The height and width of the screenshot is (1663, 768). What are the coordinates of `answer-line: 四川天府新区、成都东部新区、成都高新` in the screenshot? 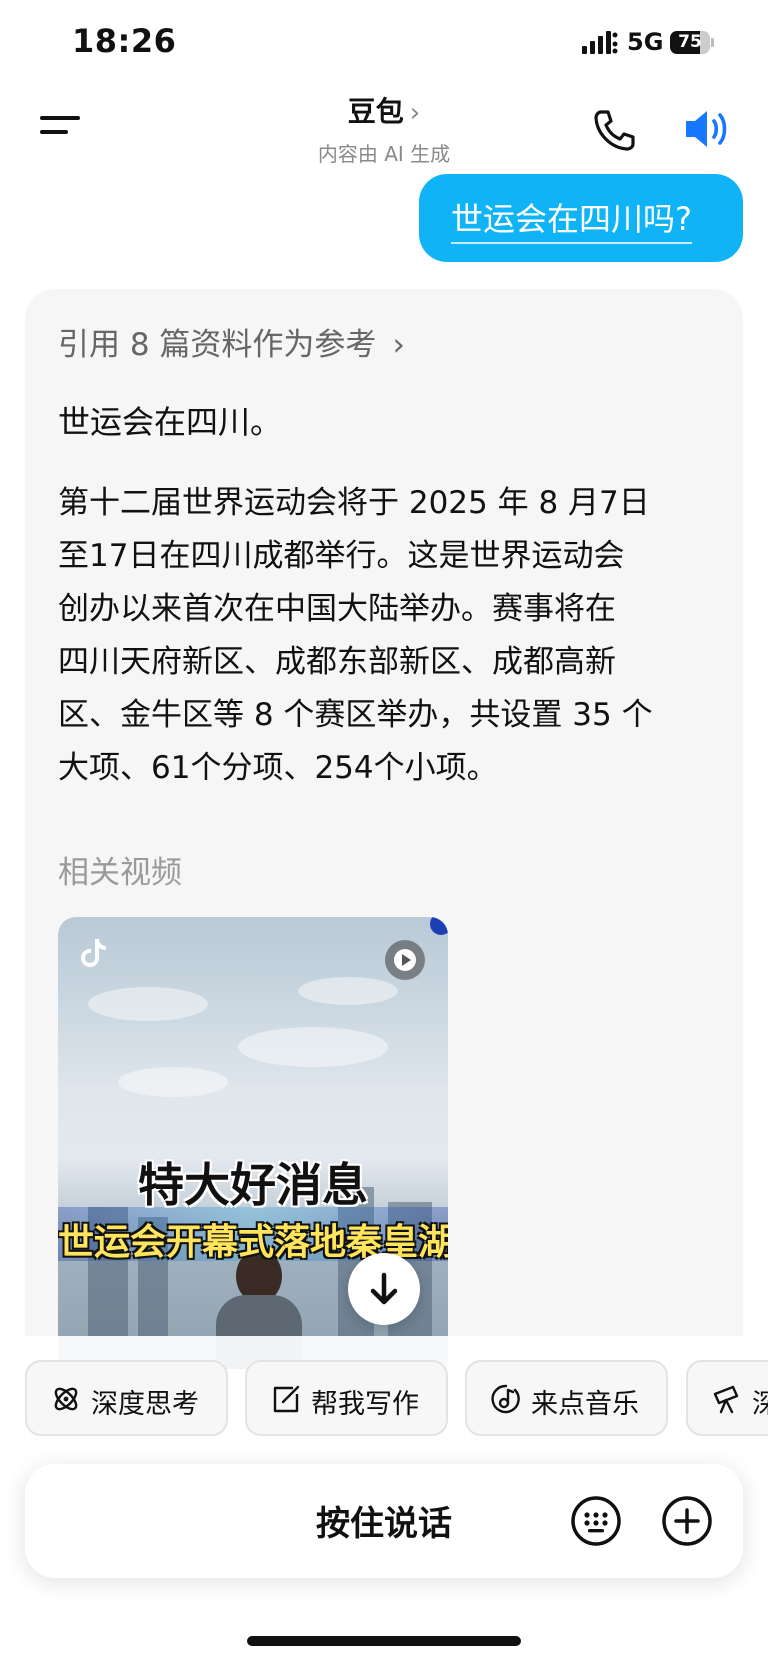 It's located at (337, 662).